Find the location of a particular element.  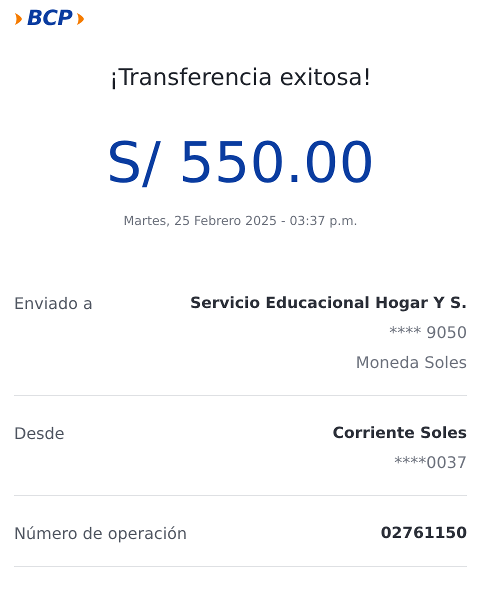

detail-label: Desde is located at coordinates (39, 433).